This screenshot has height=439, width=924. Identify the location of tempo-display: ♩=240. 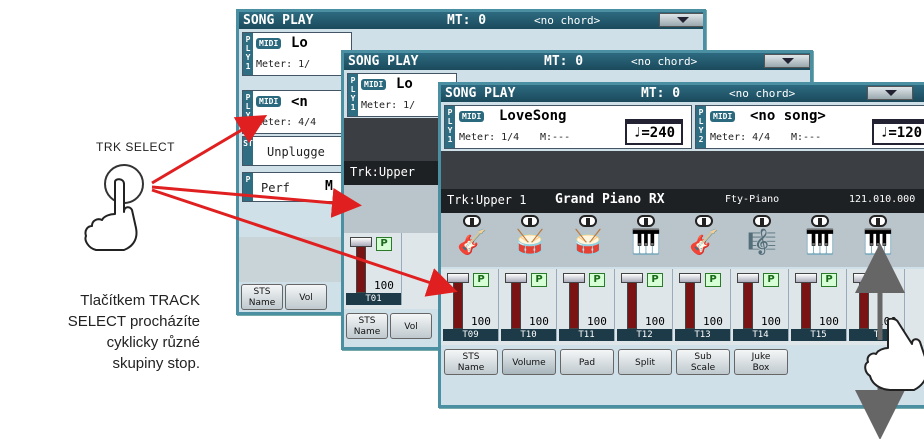
(654, 132).